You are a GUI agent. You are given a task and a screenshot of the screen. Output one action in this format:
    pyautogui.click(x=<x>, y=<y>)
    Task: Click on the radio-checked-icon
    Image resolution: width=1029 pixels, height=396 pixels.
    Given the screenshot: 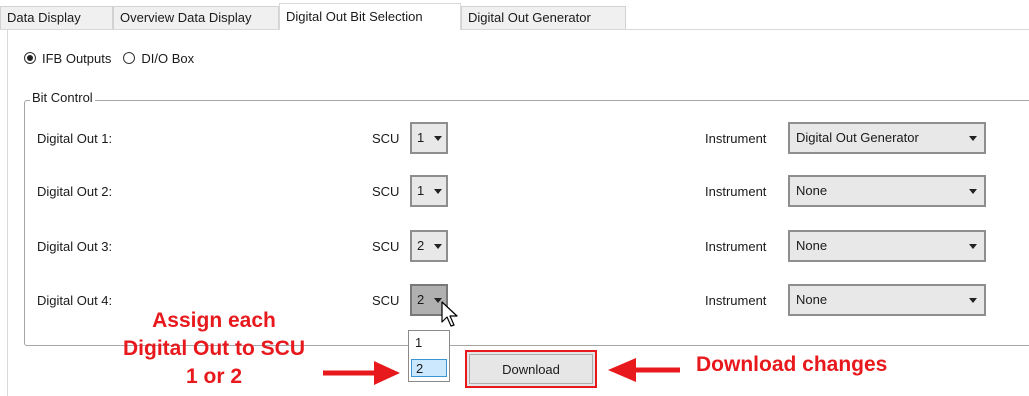 What is the action you would take?
    pyautogui.click(x=30, y=58)
    